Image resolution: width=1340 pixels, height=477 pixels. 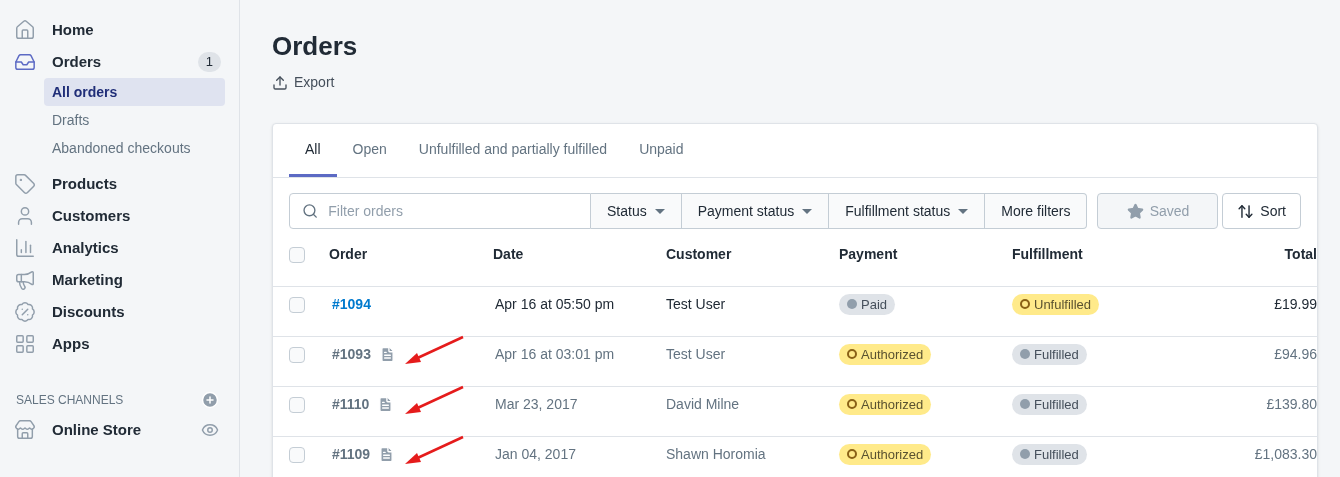 What do you see at coordinates (297, 254) in the screenshot?
I see `select-all-checkbox` at bounding box center [297, 254].